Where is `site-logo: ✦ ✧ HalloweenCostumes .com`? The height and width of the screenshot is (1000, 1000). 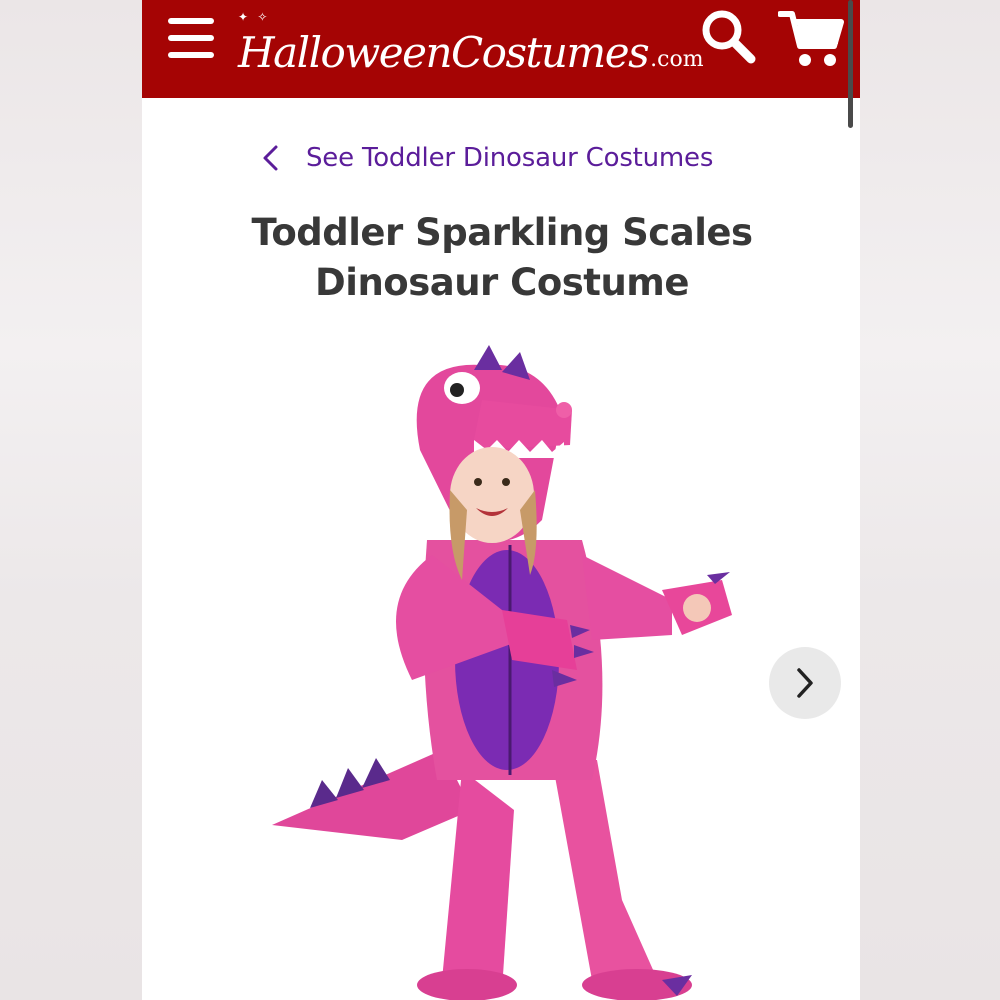
site-logo: ✦ ✧ HalloweenCostumes .com is located at coordinates (471, 43).